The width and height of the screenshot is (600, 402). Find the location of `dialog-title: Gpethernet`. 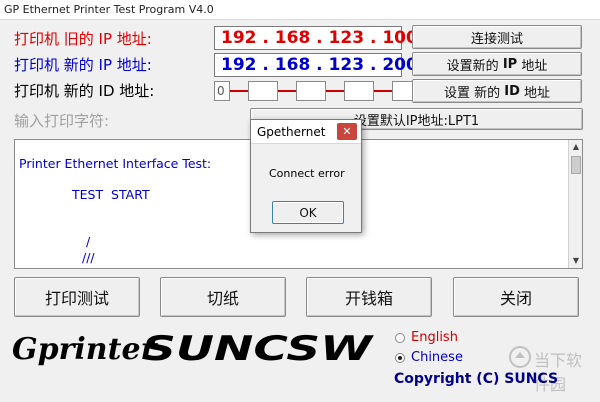

dialog-title: Gpethernet is located at coordinates (291, 132).